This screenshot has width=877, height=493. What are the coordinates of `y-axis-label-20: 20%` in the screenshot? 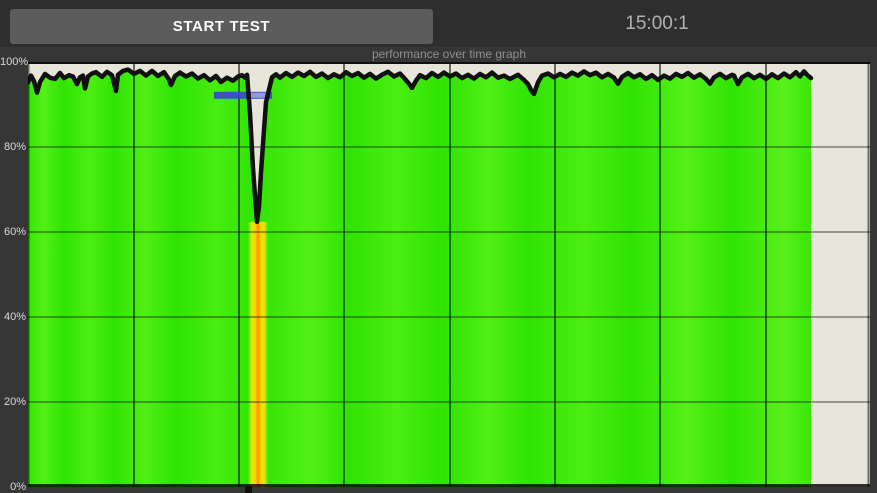 It's located at (14, 402).